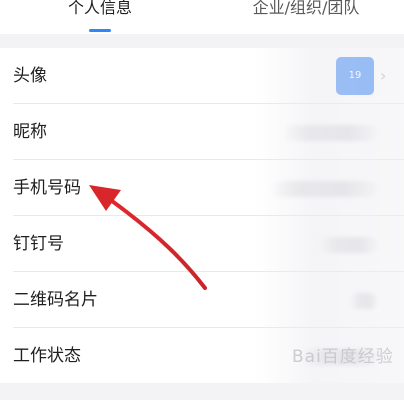 The image size is (404, 400). I want to click on red-arrow-icon, so click(148, 237).